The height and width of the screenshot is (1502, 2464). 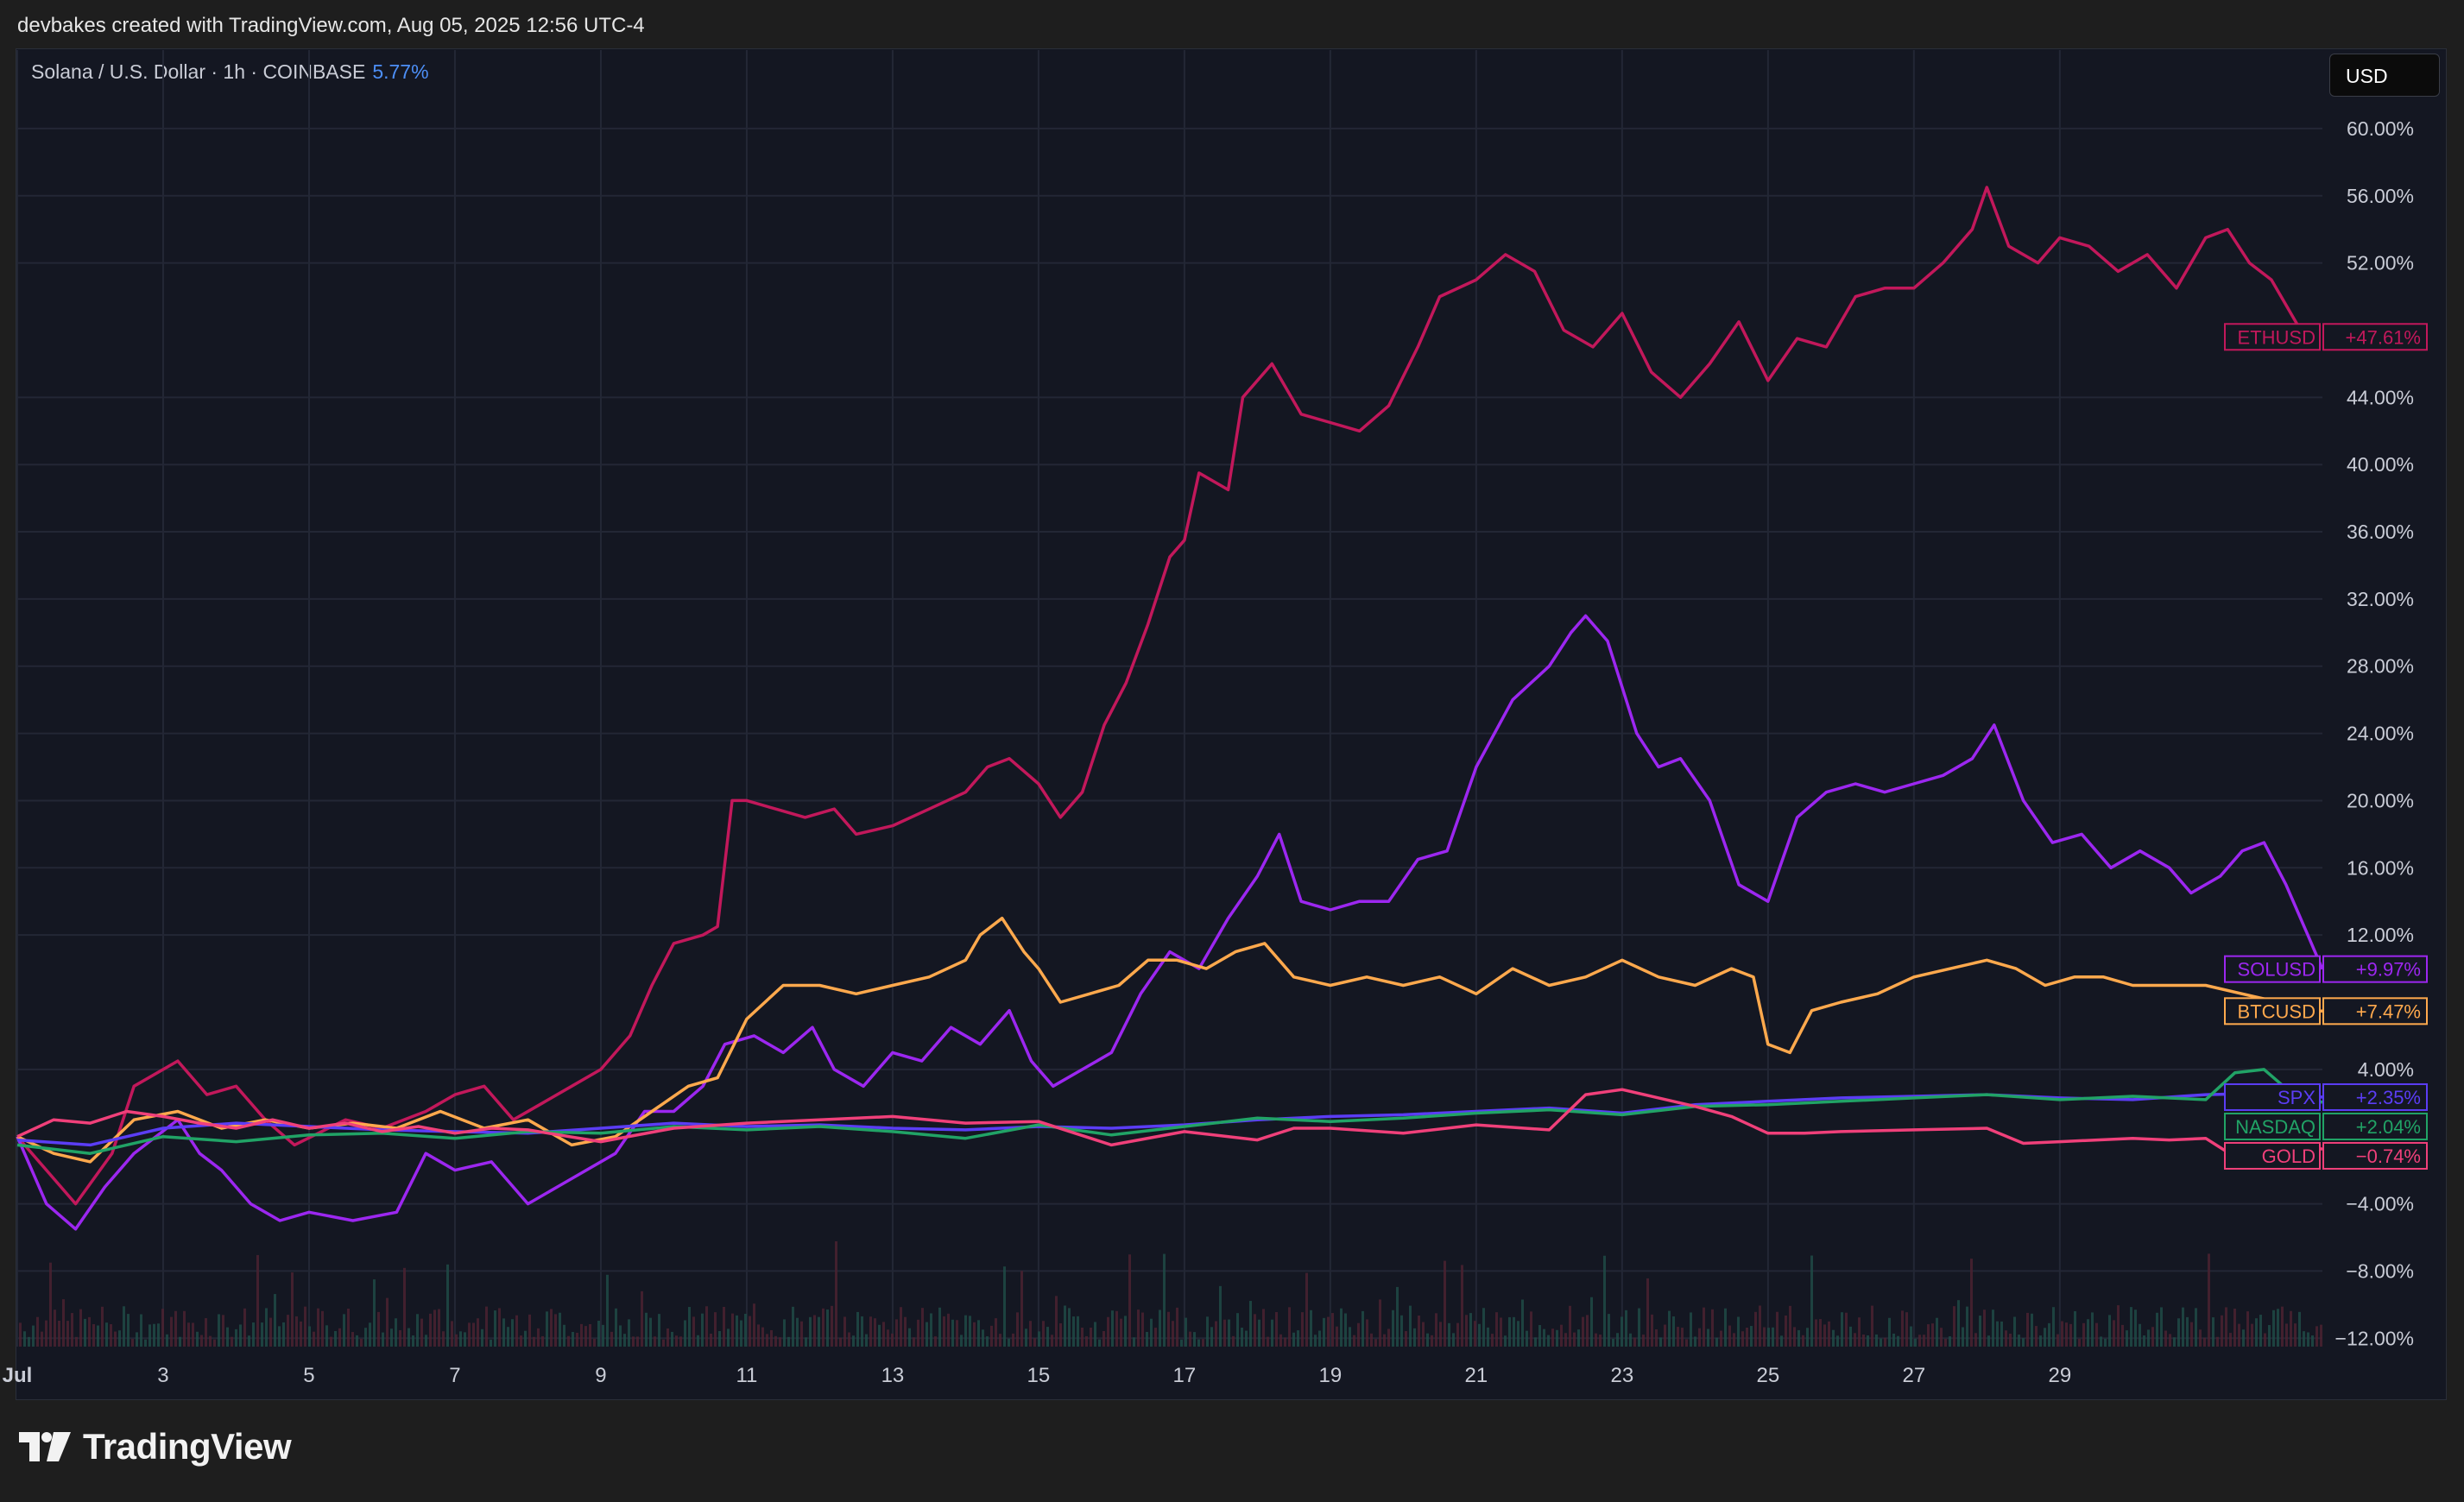 I want to click on x-tick-label: 15, so click(x=1039, y=1375).